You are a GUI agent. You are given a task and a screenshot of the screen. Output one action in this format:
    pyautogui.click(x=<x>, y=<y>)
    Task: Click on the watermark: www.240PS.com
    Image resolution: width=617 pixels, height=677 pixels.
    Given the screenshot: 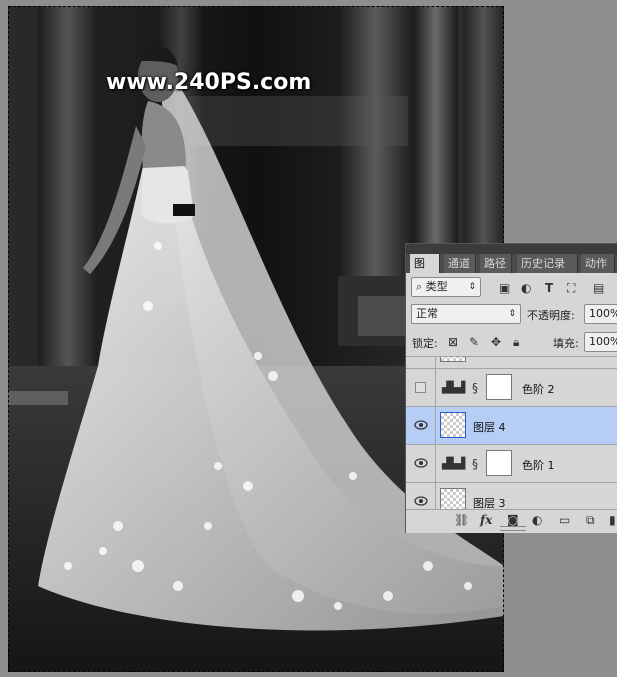 What is the action you would take?
    pyautogui.click(x=209, y=82)
    